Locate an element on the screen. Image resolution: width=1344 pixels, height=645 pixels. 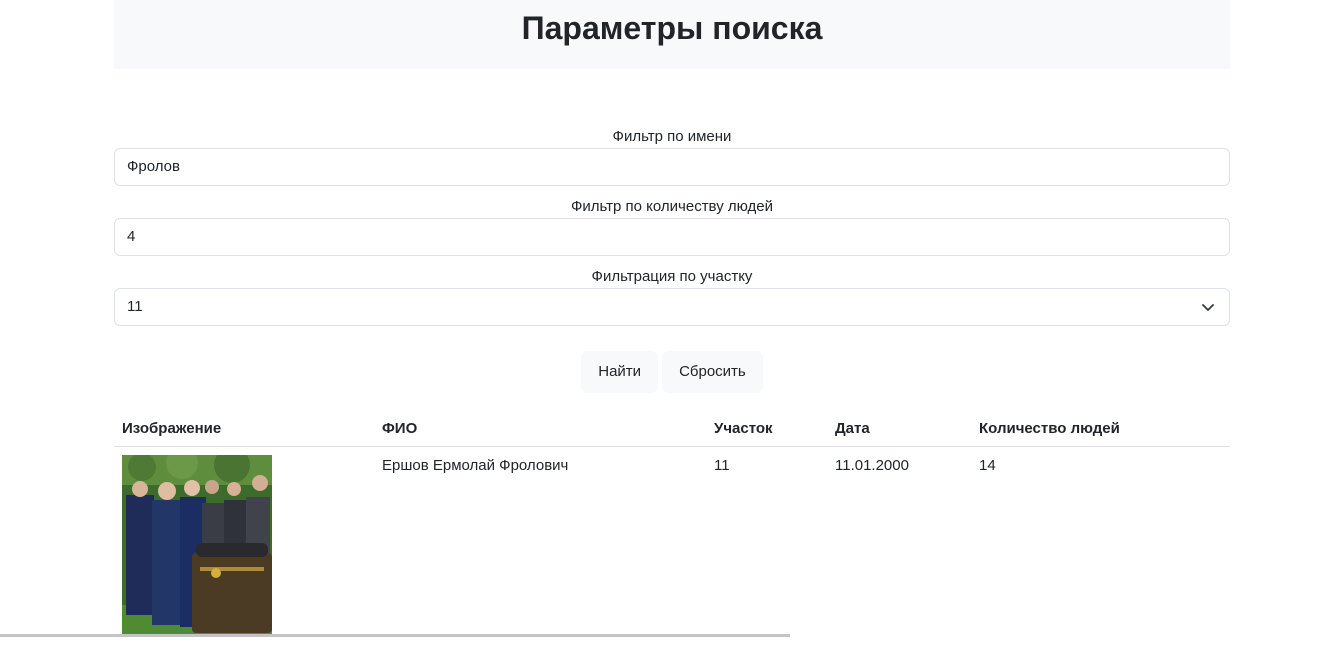
area-filter-value: 11 is located at coordinates (135, 306).